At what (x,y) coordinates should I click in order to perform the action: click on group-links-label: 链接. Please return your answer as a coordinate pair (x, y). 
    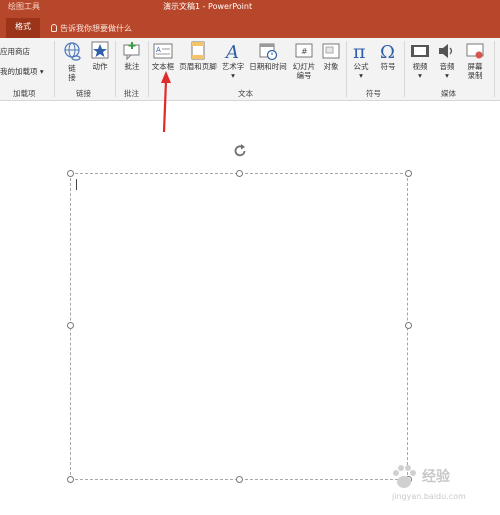
    Looking at the image, I should click on (83, 93).